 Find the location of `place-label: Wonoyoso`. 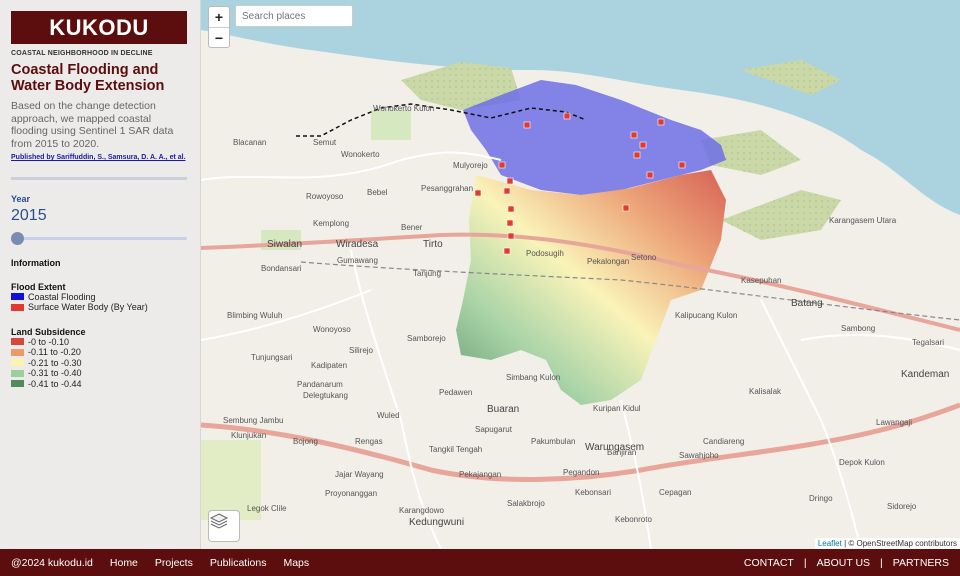

place-label: Wonoyoso is located at coordinates (332, 329).